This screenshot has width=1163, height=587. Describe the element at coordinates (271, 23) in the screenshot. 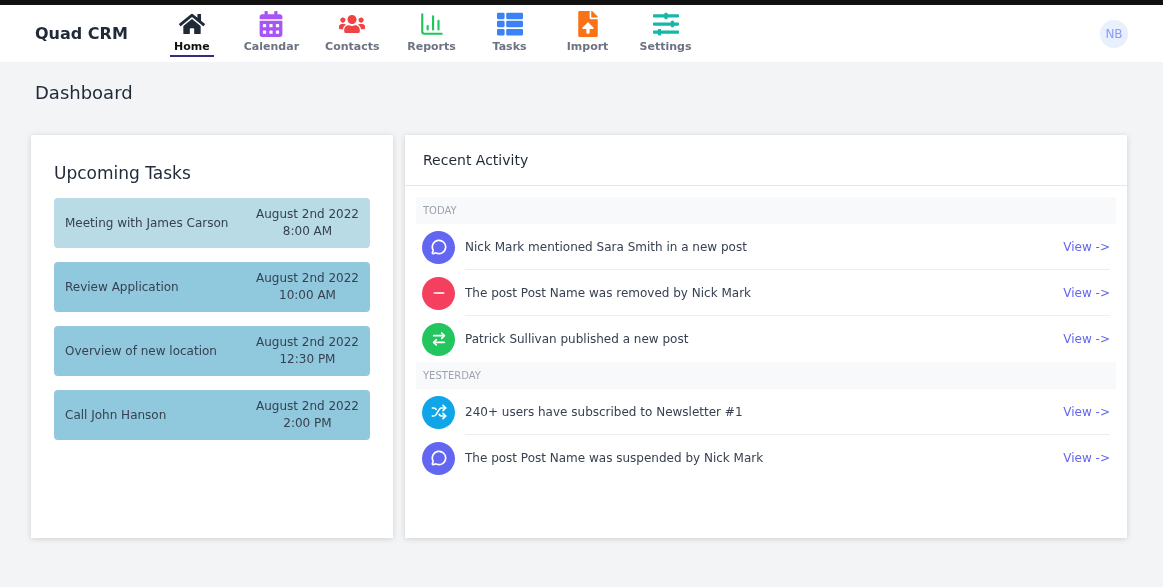

I see `calendar-icon` at that location.